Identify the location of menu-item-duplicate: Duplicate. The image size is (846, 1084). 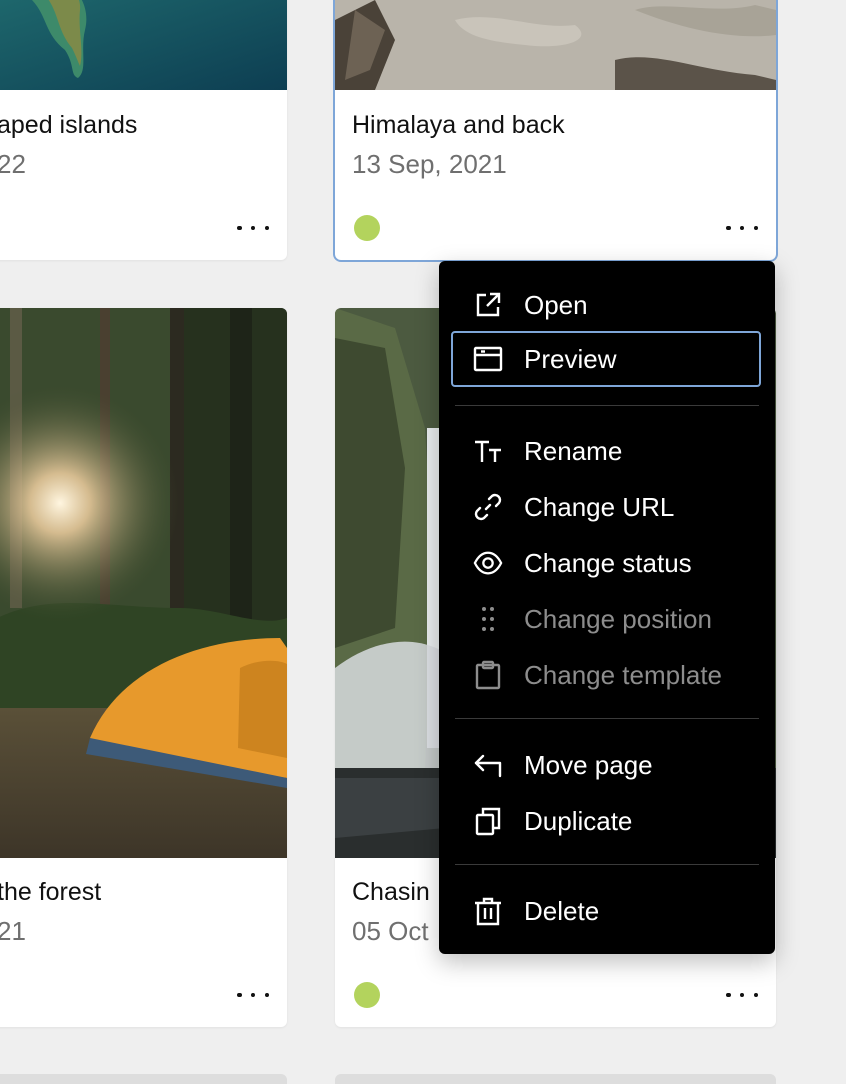
(606, 821).